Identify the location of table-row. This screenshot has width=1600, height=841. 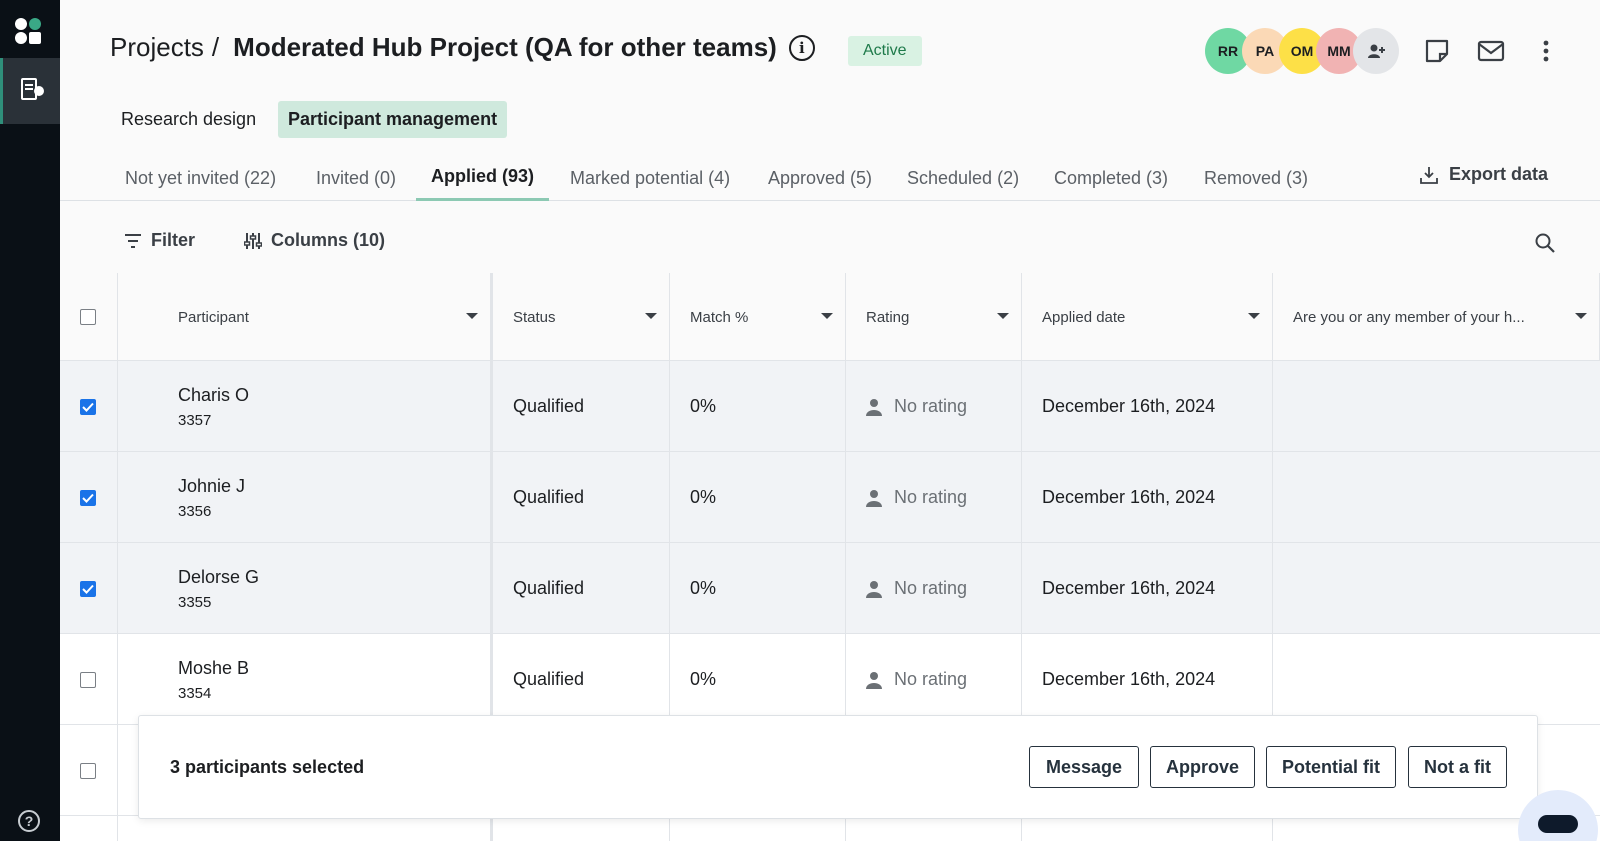
(830, 828).